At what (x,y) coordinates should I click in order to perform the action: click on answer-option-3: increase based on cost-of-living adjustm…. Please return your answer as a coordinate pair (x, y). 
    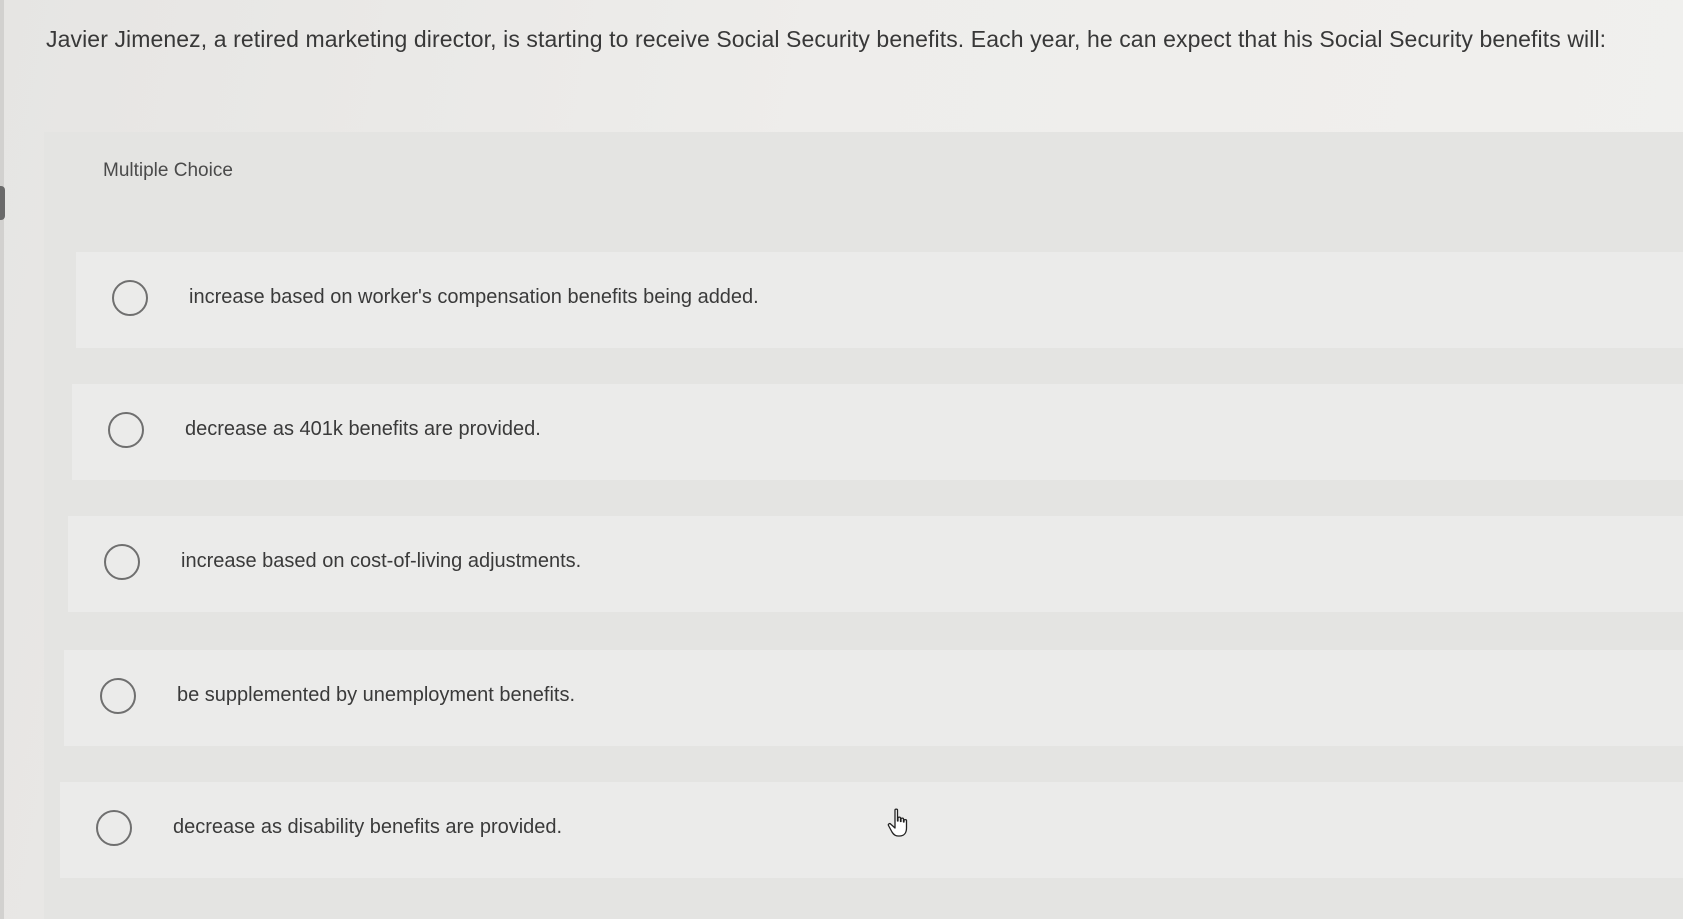
    Looking at the image, I should click on (875, 564).